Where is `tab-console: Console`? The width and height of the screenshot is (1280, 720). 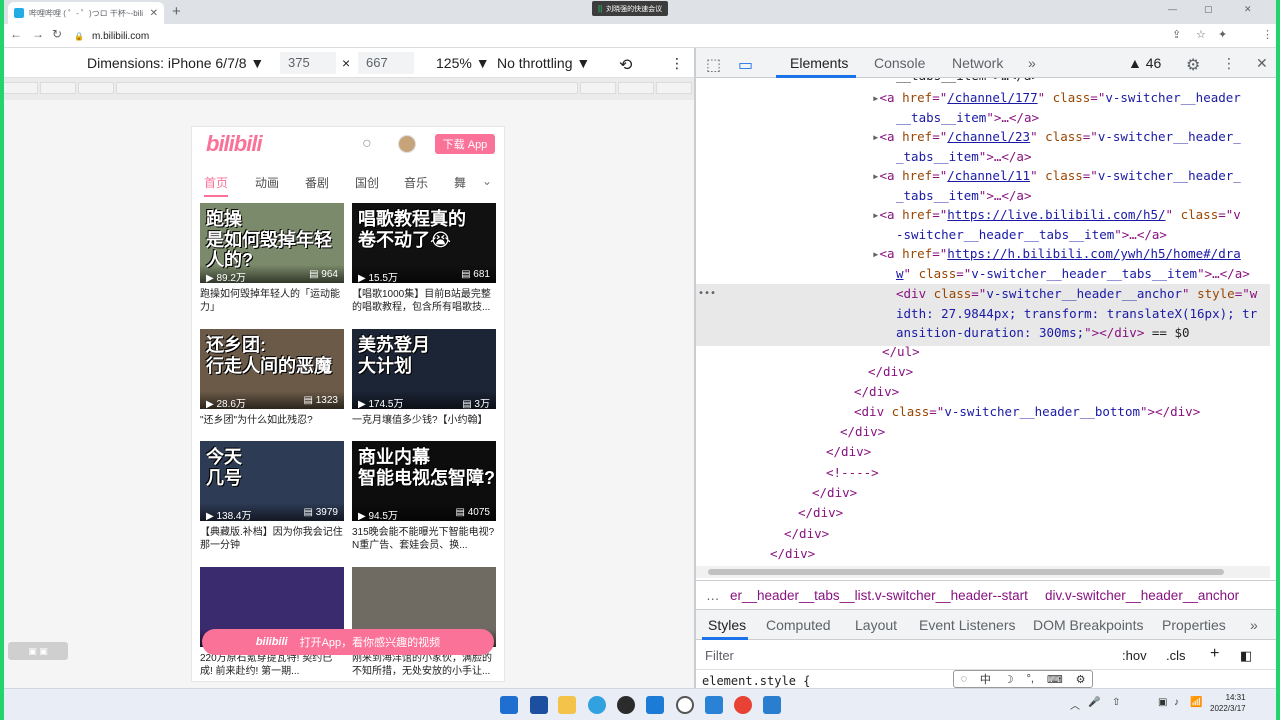 tab-console: Console is located at coordinates (899, 63).